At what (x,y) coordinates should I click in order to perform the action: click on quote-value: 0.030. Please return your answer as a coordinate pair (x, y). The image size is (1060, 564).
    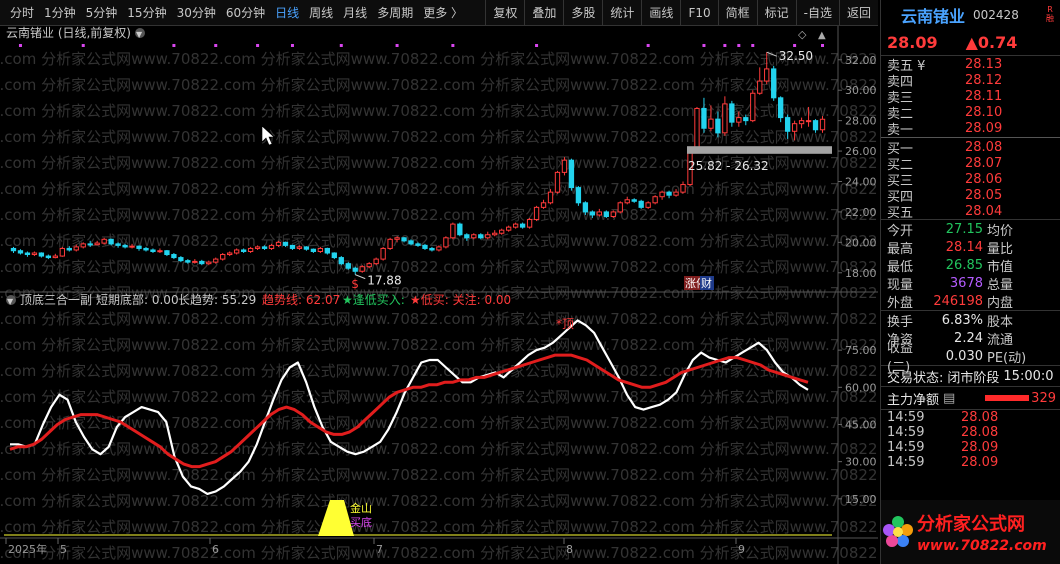
    Looking at the image, I should click on (964, 356).